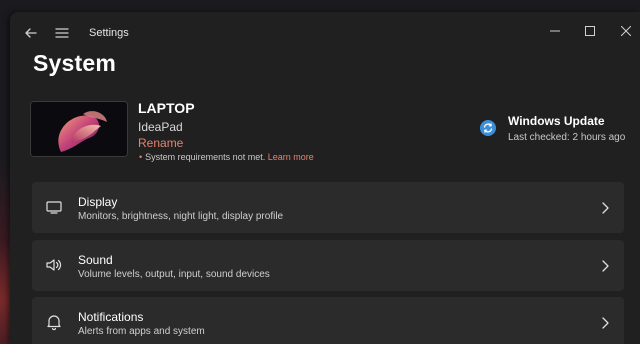 The width and height of the screenshot is (640, 344). Describe the element at coordinates (54, 265) in the screenshot. I see `speaker-icon` at that location.